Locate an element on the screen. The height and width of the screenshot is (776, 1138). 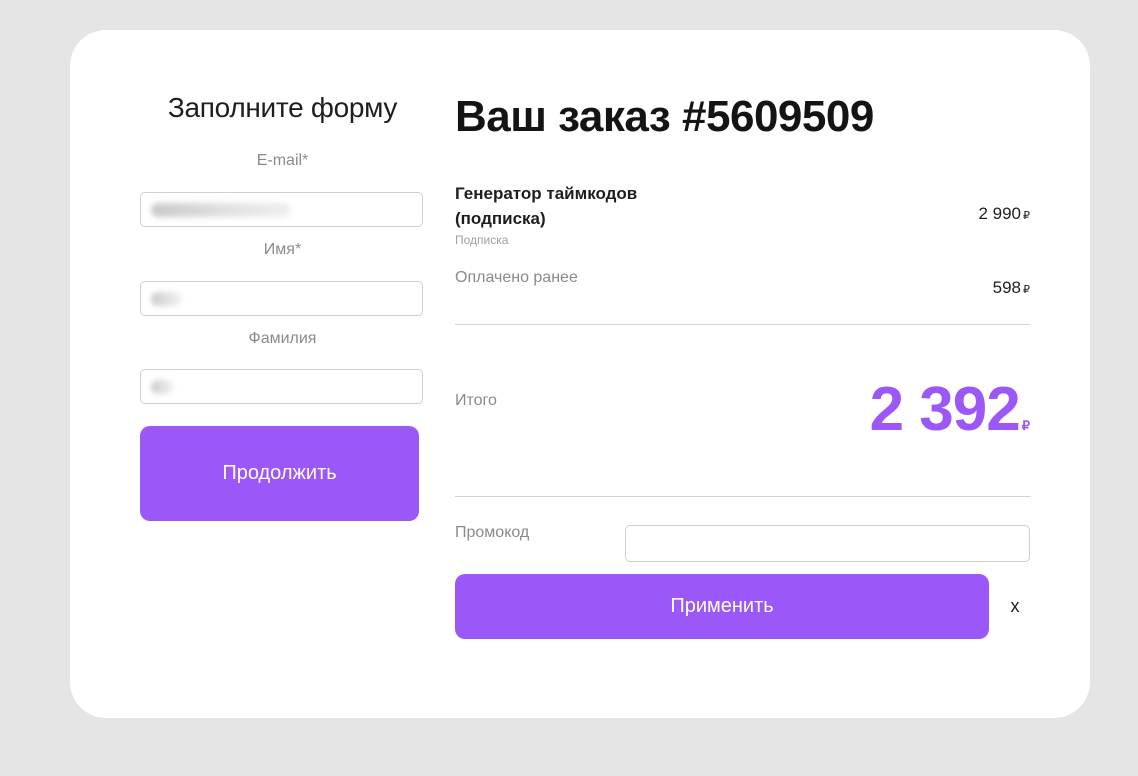
clear-promo-button: x is located at coordinates (1015, 606).